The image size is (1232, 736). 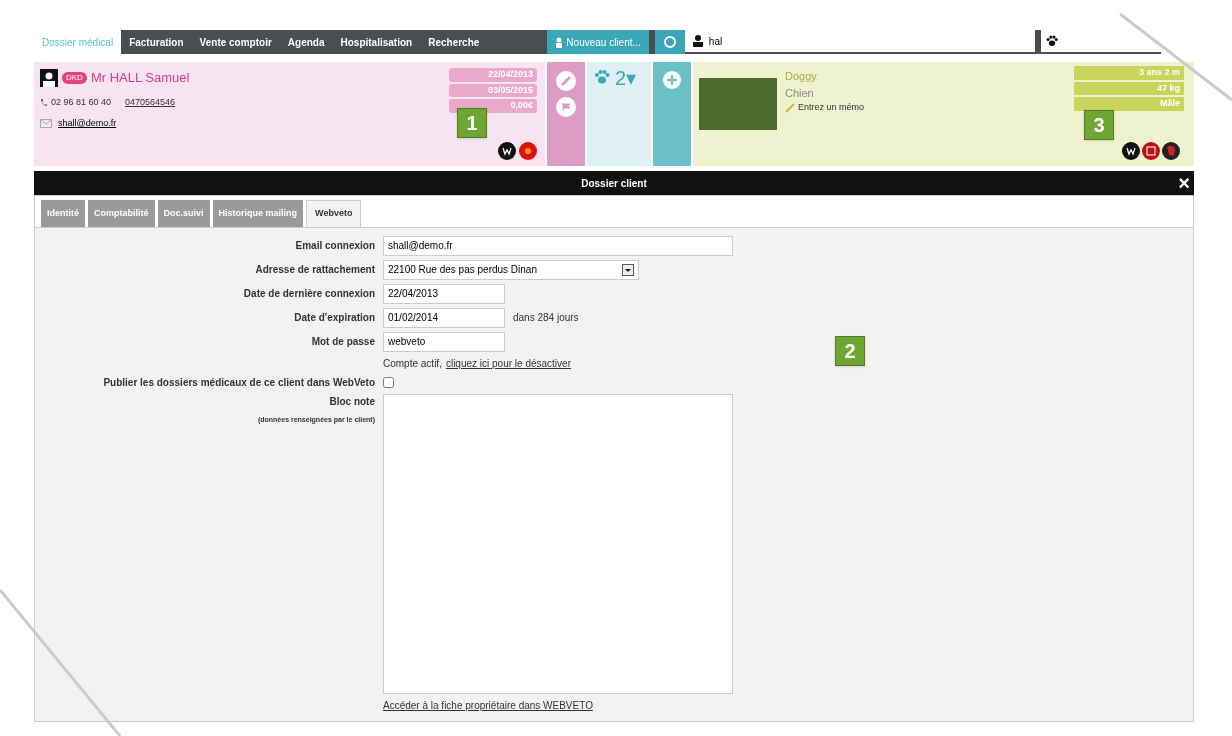 I want to click on field-label: Date d'expiration, so click(x=334, y=318).